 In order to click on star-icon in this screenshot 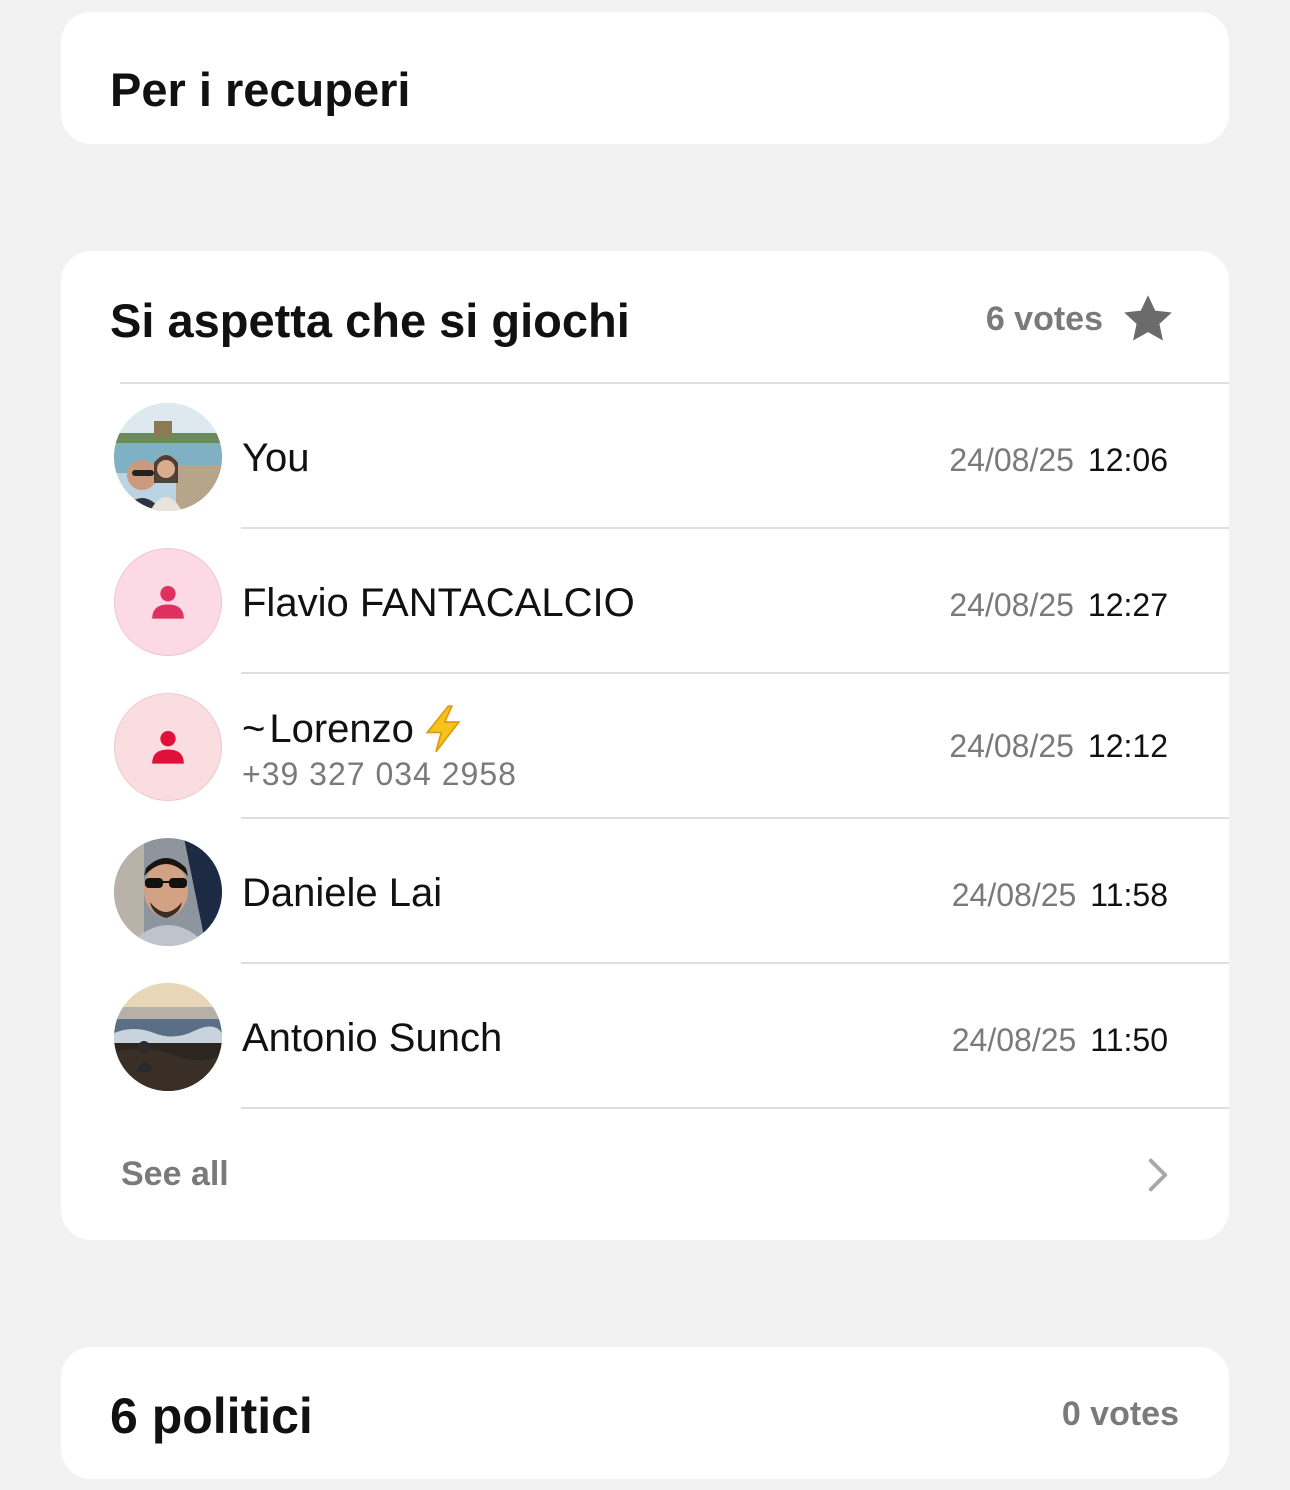, I will do `click(1148, 318)`.